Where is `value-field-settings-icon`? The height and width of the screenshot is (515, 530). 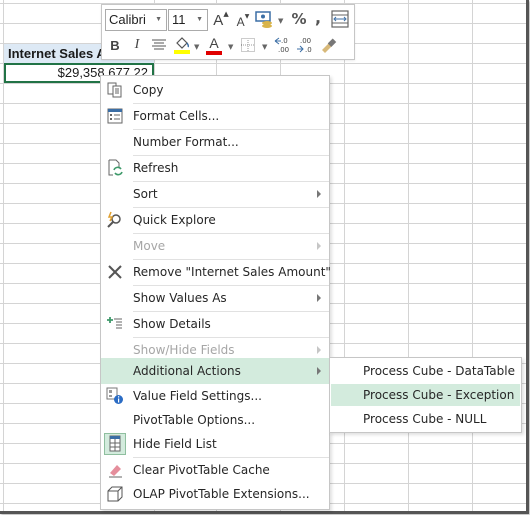
value-field-settings-icon is located at coordinates (114, 395).